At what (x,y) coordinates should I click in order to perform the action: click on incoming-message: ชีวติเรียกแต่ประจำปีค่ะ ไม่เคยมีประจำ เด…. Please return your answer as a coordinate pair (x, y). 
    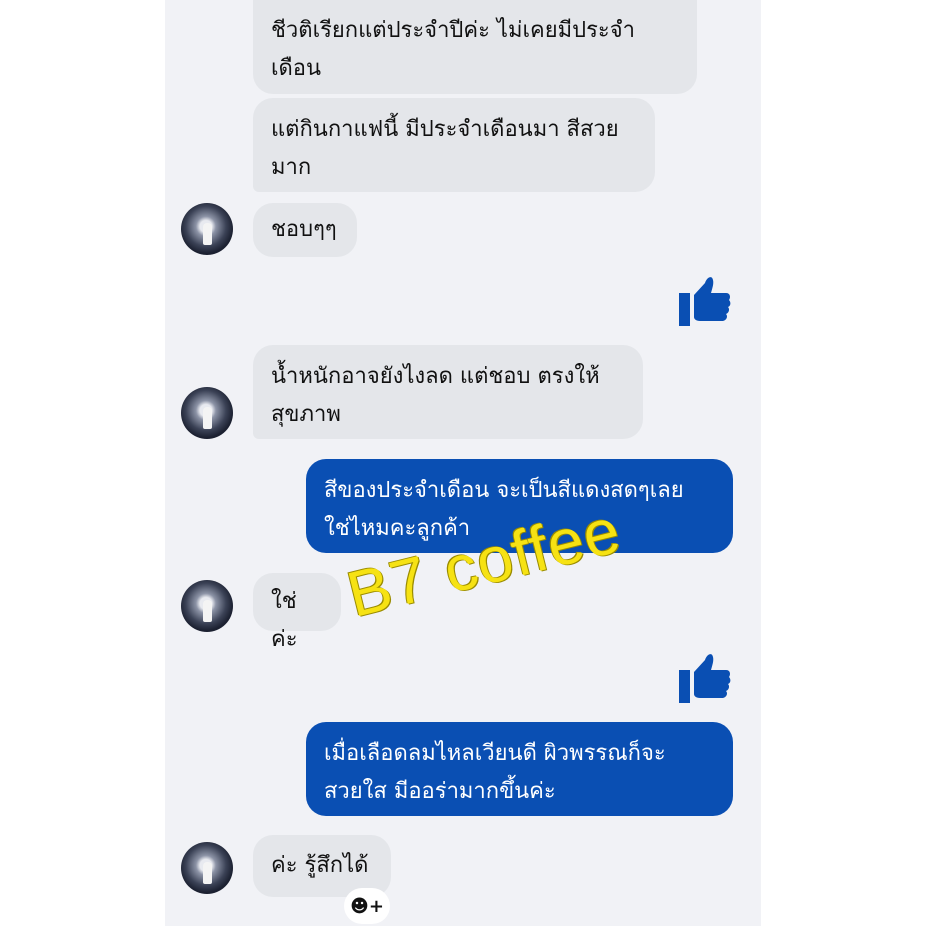
    Looking at the image, I should click on (475, 47).